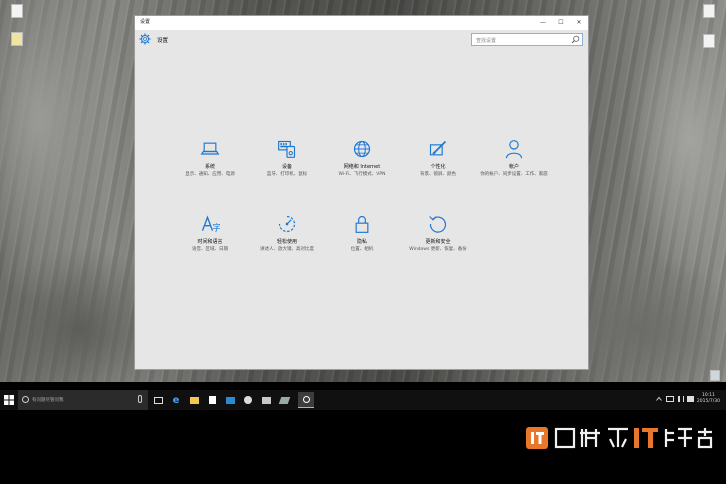 This screenshot has width=726, height=484. What do you see at coordinates (287, 233) in the screenshot?
I see `category-ease-of-access: 轻松使用 讲述人、放大镜、高对比度` at bounding box center [287, 233].